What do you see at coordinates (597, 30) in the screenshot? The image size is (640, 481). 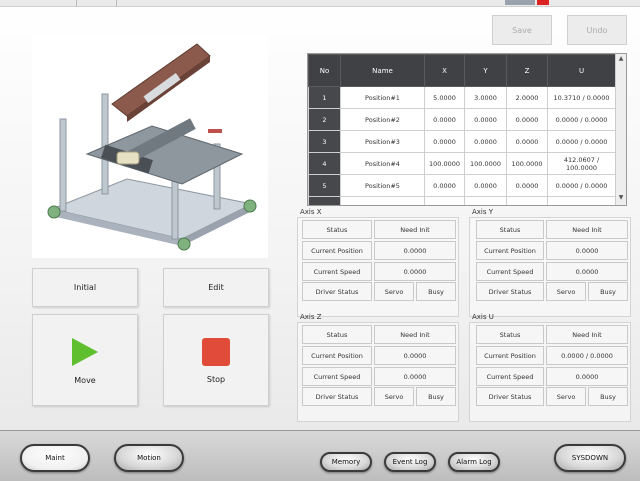 I see `undo-button: Undo` at bounding box center [597, 30].